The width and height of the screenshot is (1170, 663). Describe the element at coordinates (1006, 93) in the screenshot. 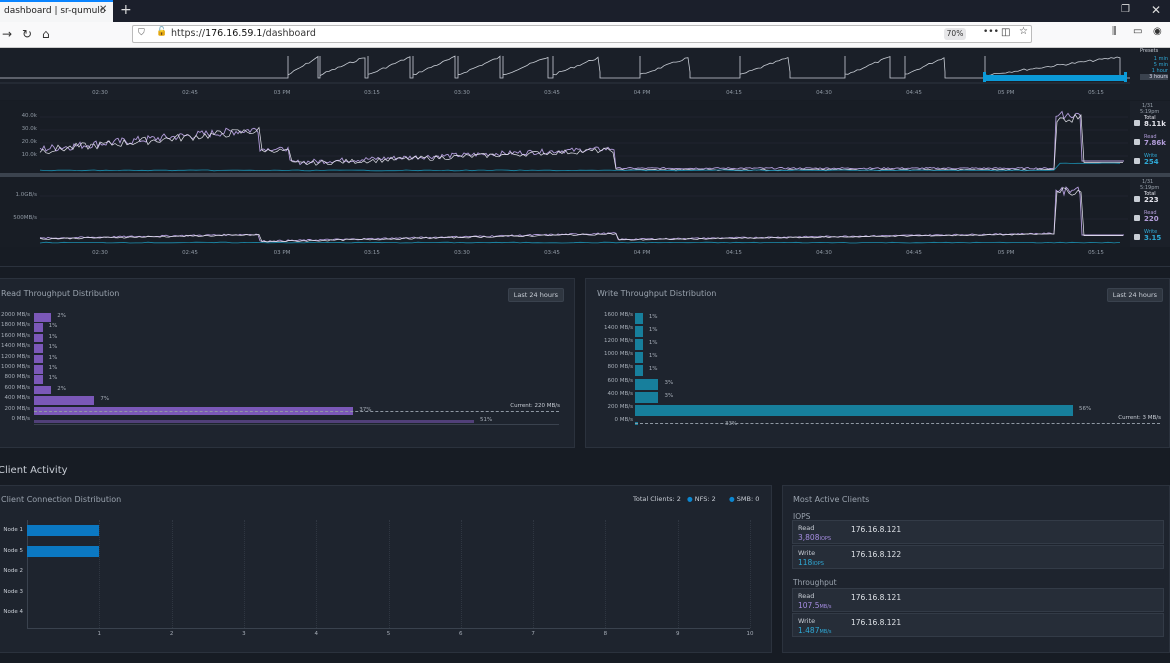

I see `time-tick: 05 PM` at that location.